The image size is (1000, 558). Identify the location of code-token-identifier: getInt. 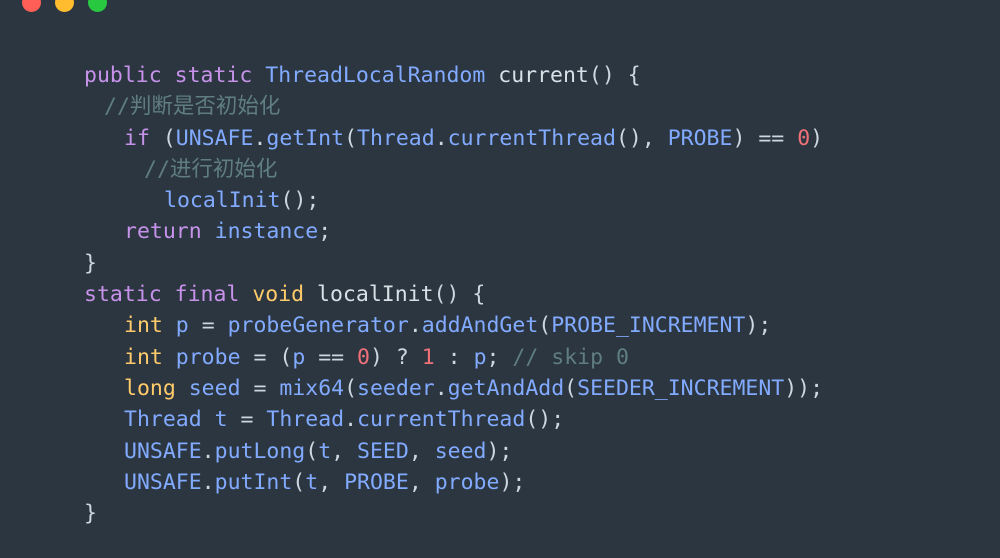
(305, 138).